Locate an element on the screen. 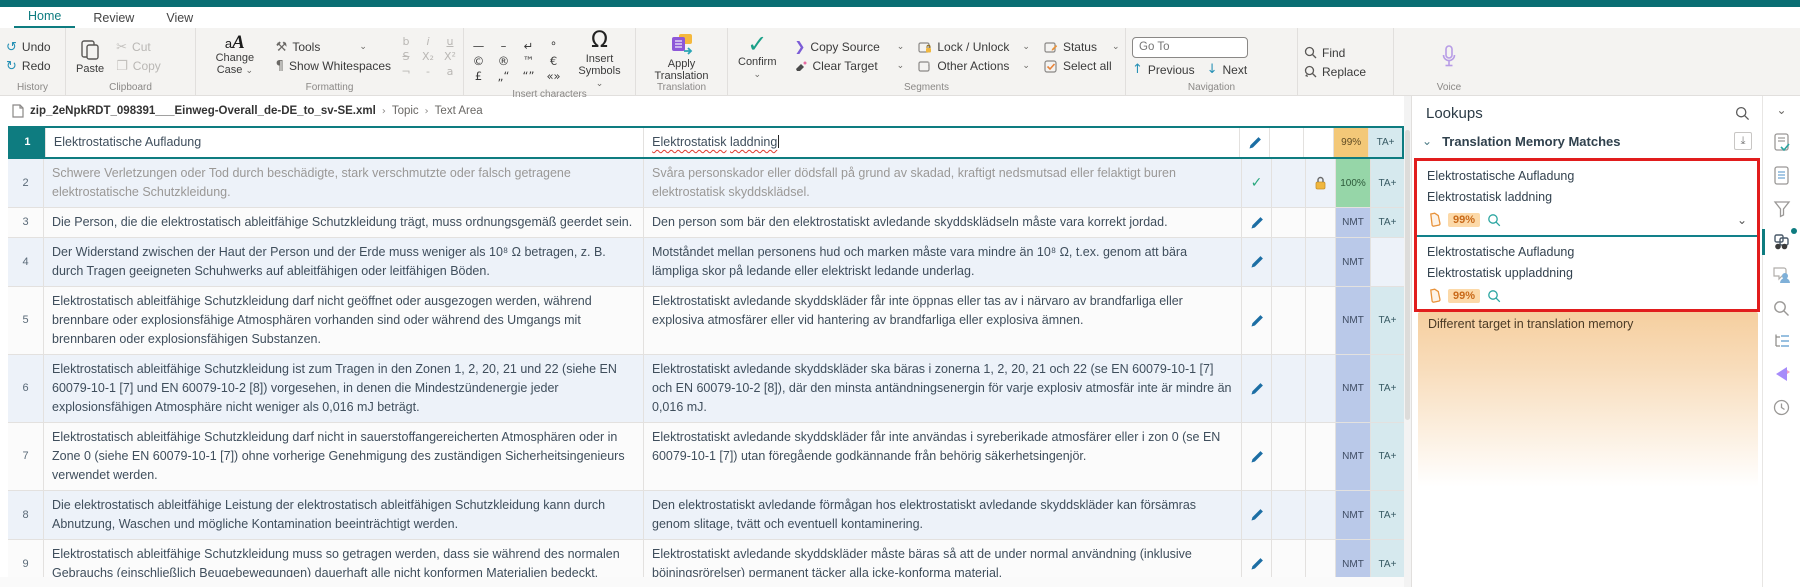  character-button: – is located at coordinates (503, 46).